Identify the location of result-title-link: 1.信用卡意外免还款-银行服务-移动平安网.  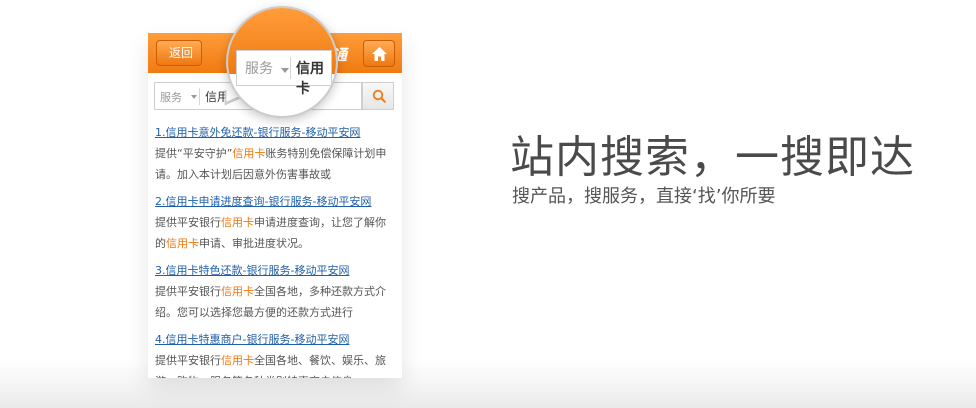
(275, 133).